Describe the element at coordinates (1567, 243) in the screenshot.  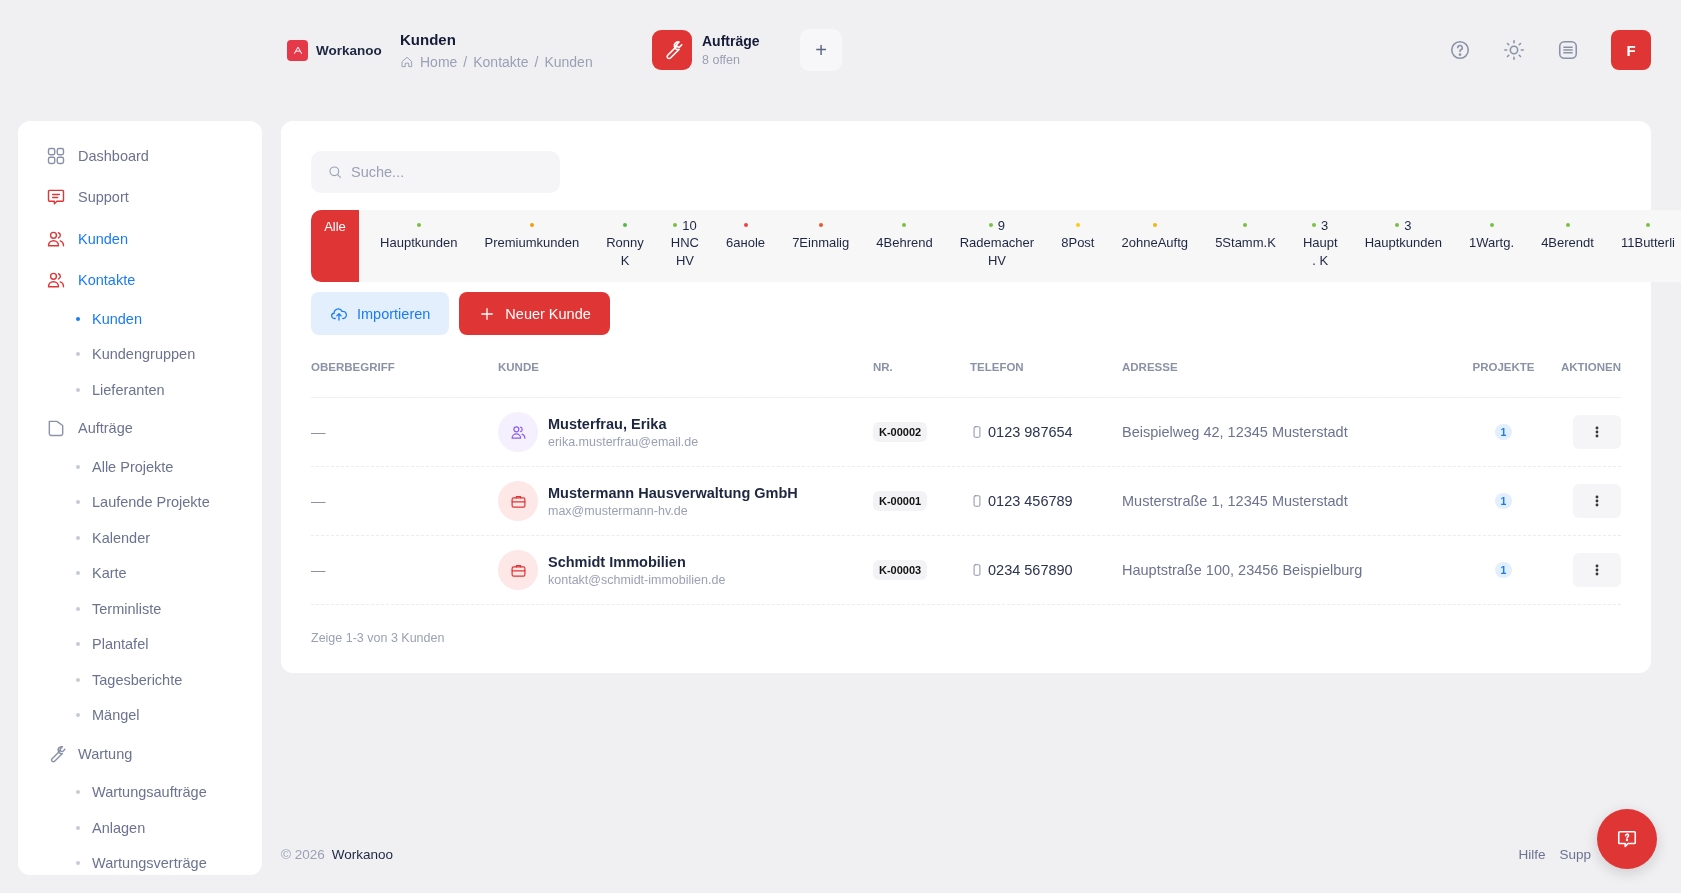
I see `filter-label: 4Berendt` at that location.